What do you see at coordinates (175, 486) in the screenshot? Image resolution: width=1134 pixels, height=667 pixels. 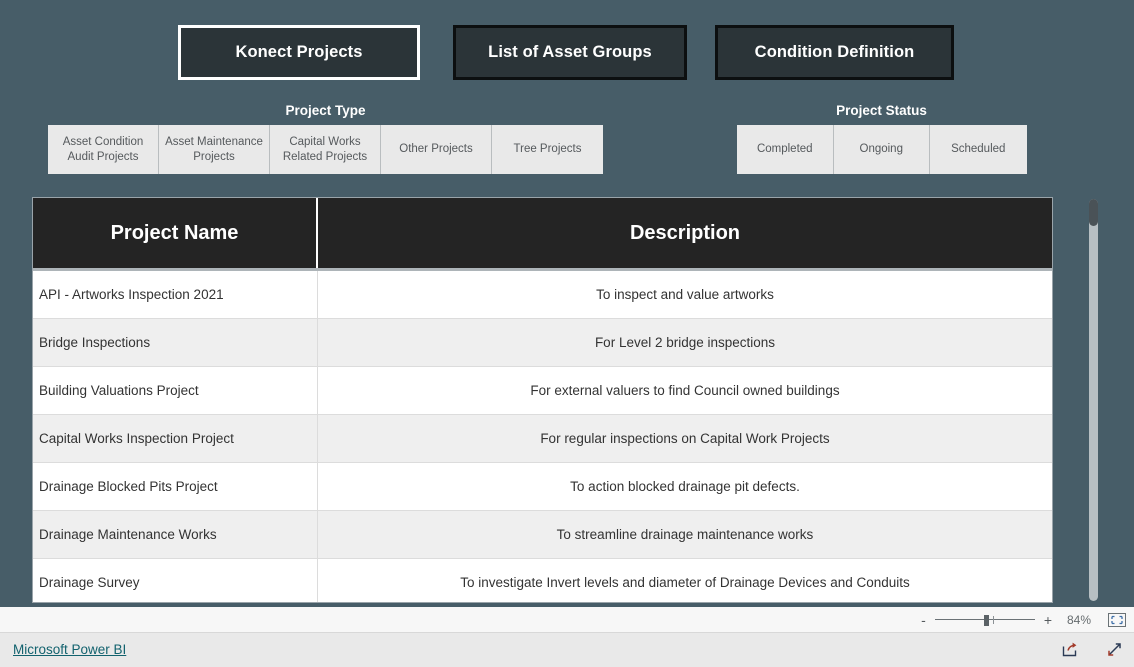 I see `cell-project-name: Drainage Blocked Pits Project` at bounding box center [175, 486].